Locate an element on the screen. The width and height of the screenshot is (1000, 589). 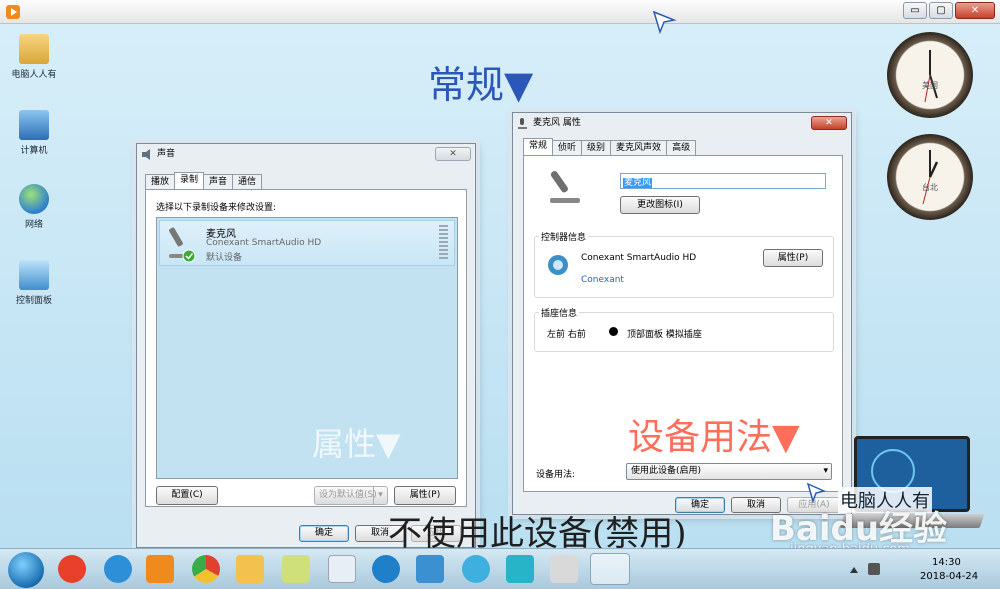
desktop-icon-control-panel: 控制面板 is located at coordinates (34, 283).